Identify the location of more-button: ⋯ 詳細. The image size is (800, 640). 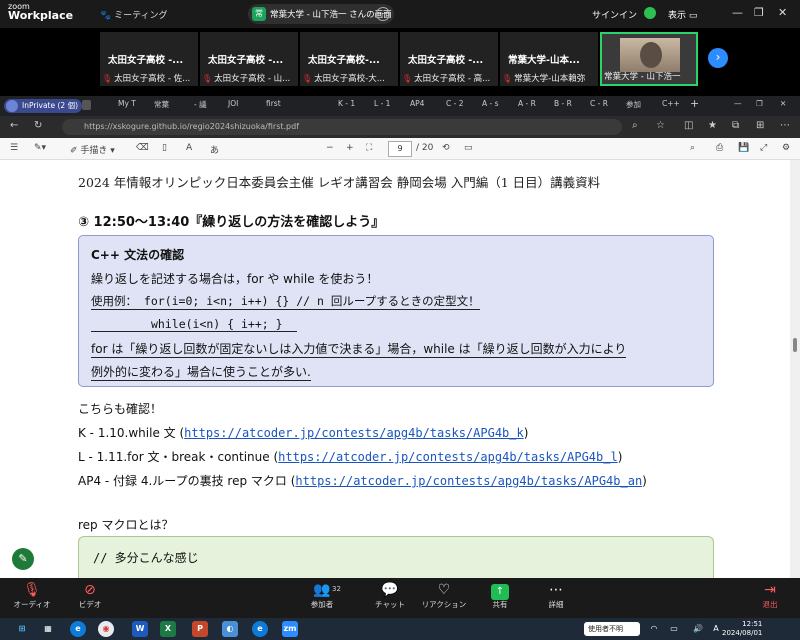
(556, 595).